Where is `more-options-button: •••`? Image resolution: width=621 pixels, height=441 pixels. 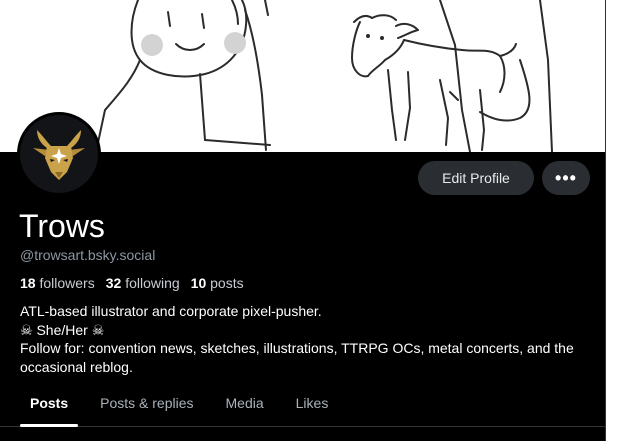
more-options-button: ••• is located at coordinates (566, 178).